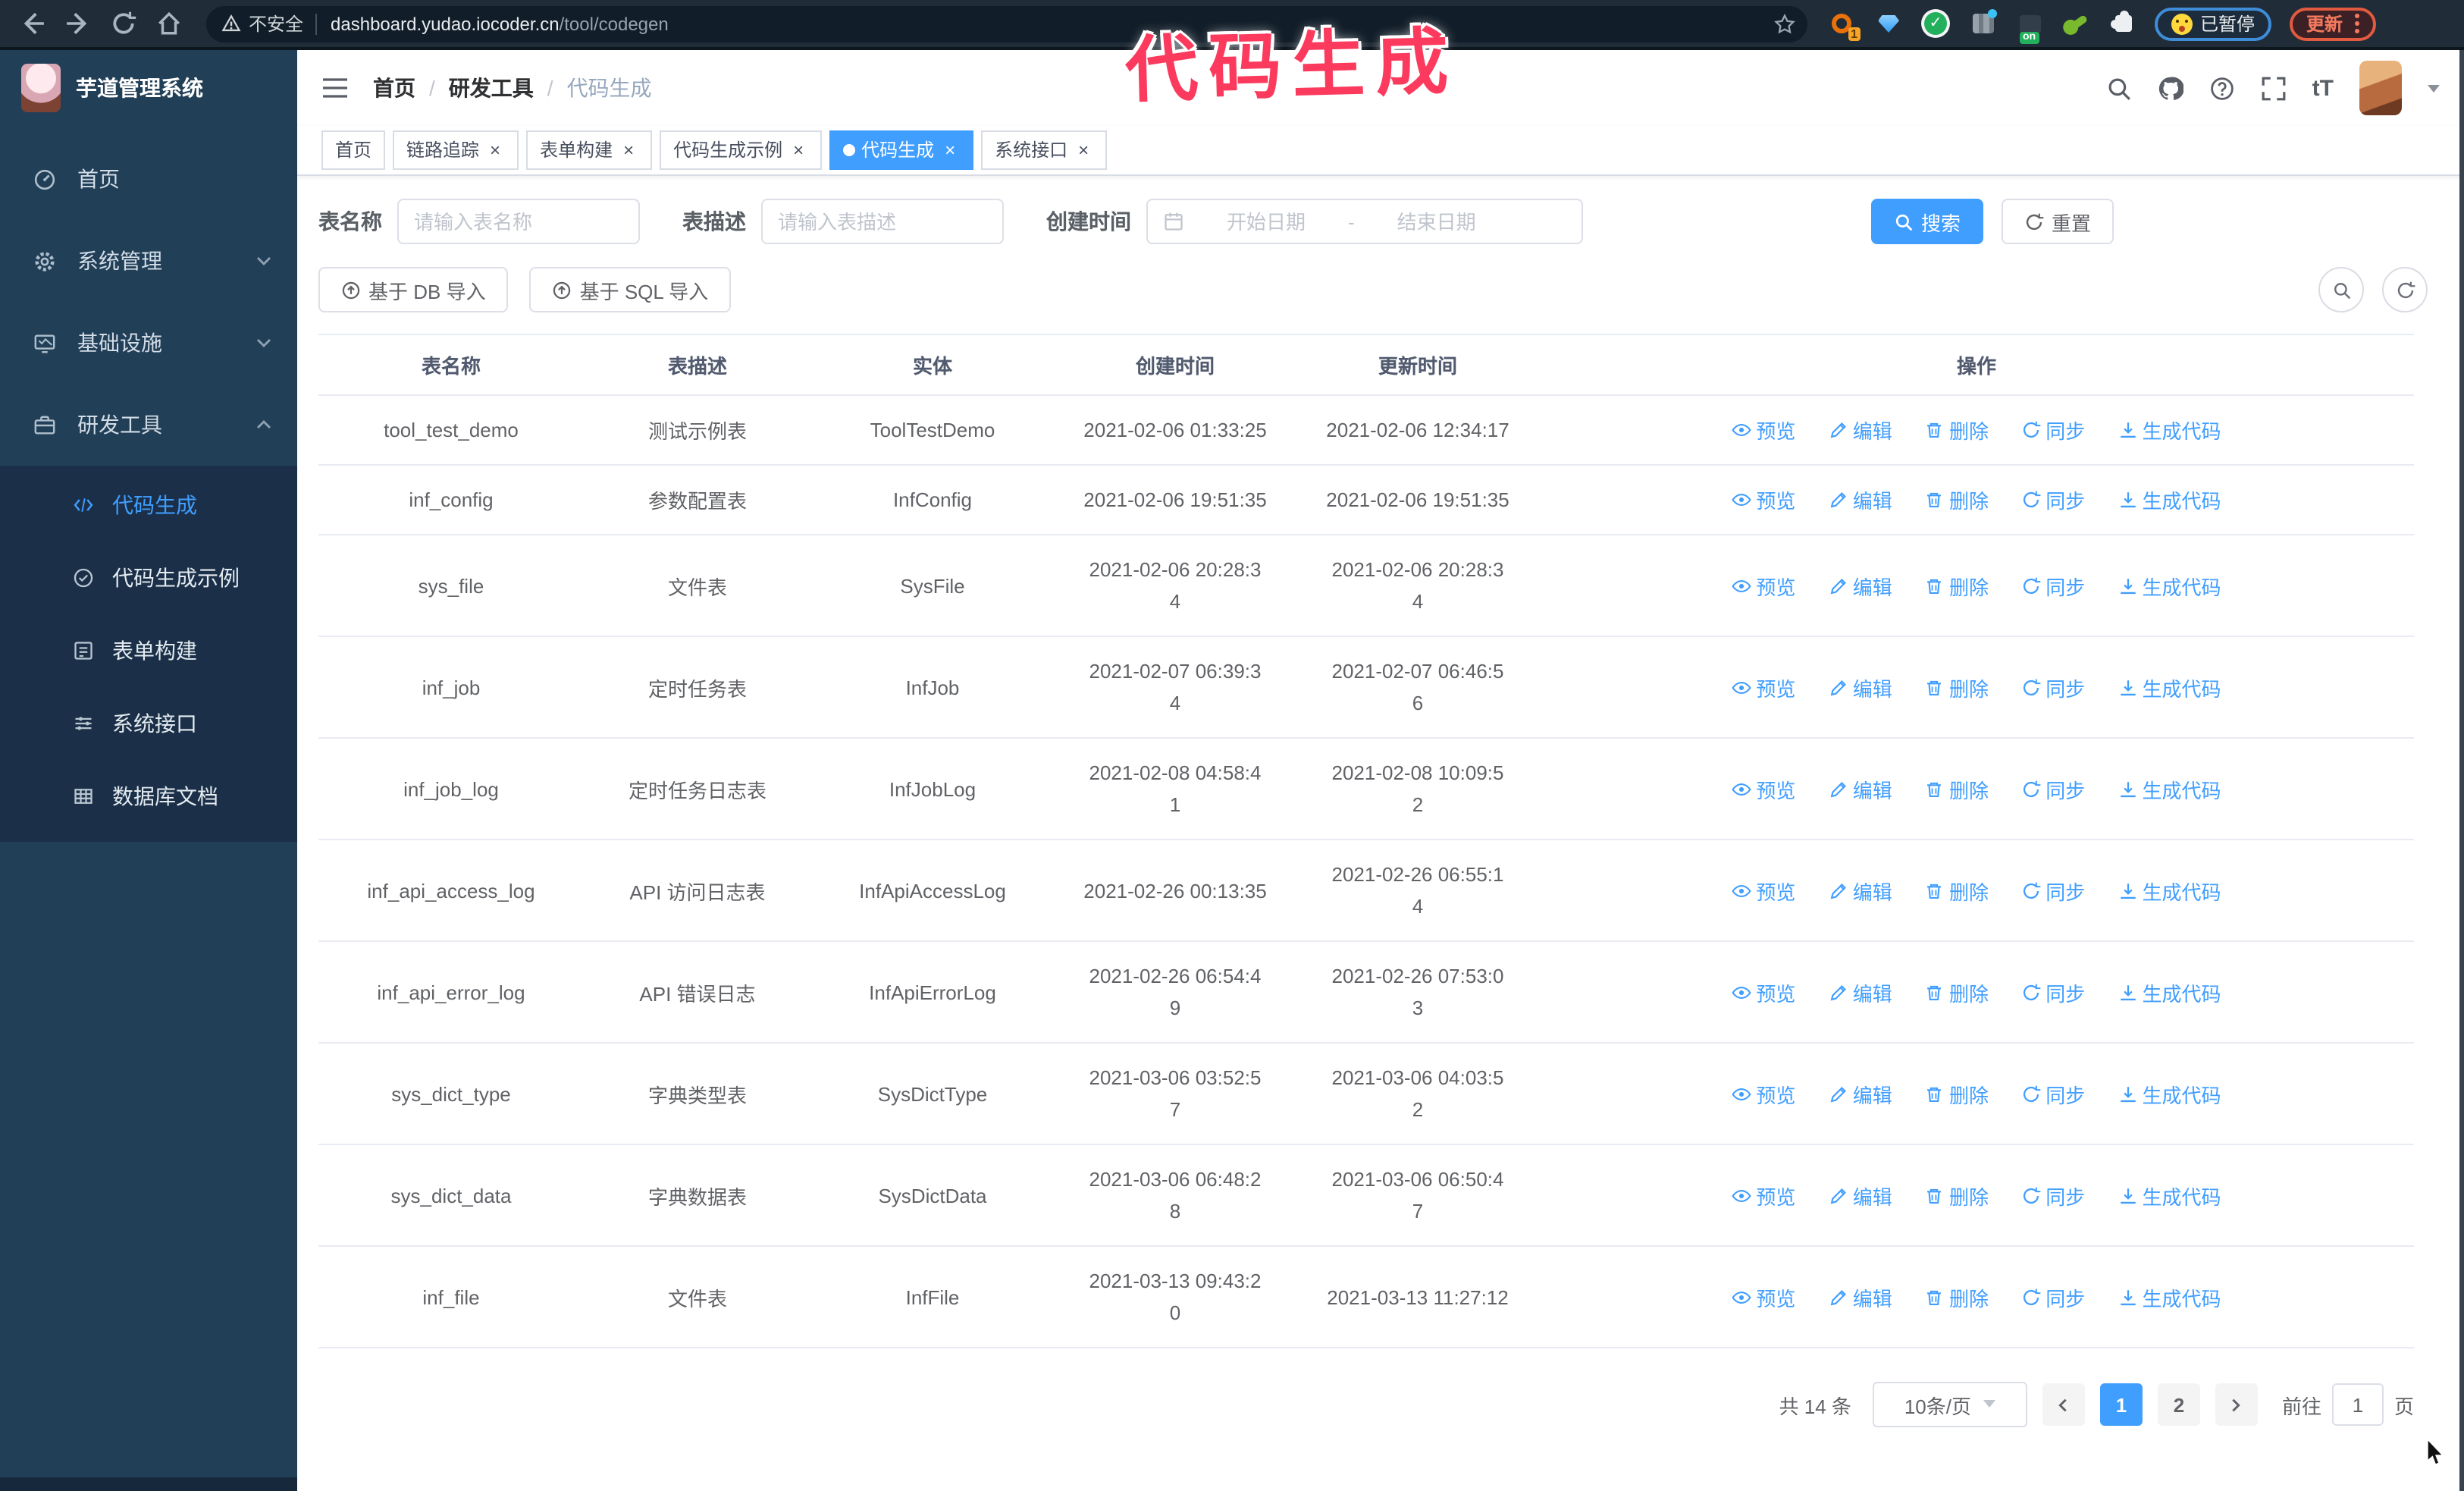 This screenshot has width=2464, height=1491. What do you see at coordinates (1889, 23) in the screenshot?
I see `extension-gem-icon` at bounding box center [1889, 23].